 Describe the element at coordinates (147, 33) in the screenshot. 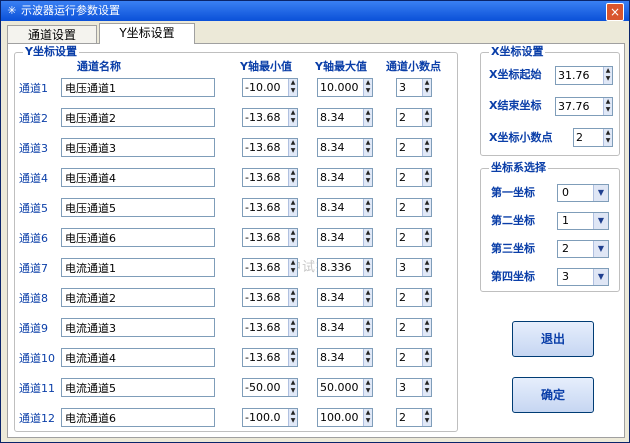

I see `tab-y-axis-settings: Y坐标设置` at that location.